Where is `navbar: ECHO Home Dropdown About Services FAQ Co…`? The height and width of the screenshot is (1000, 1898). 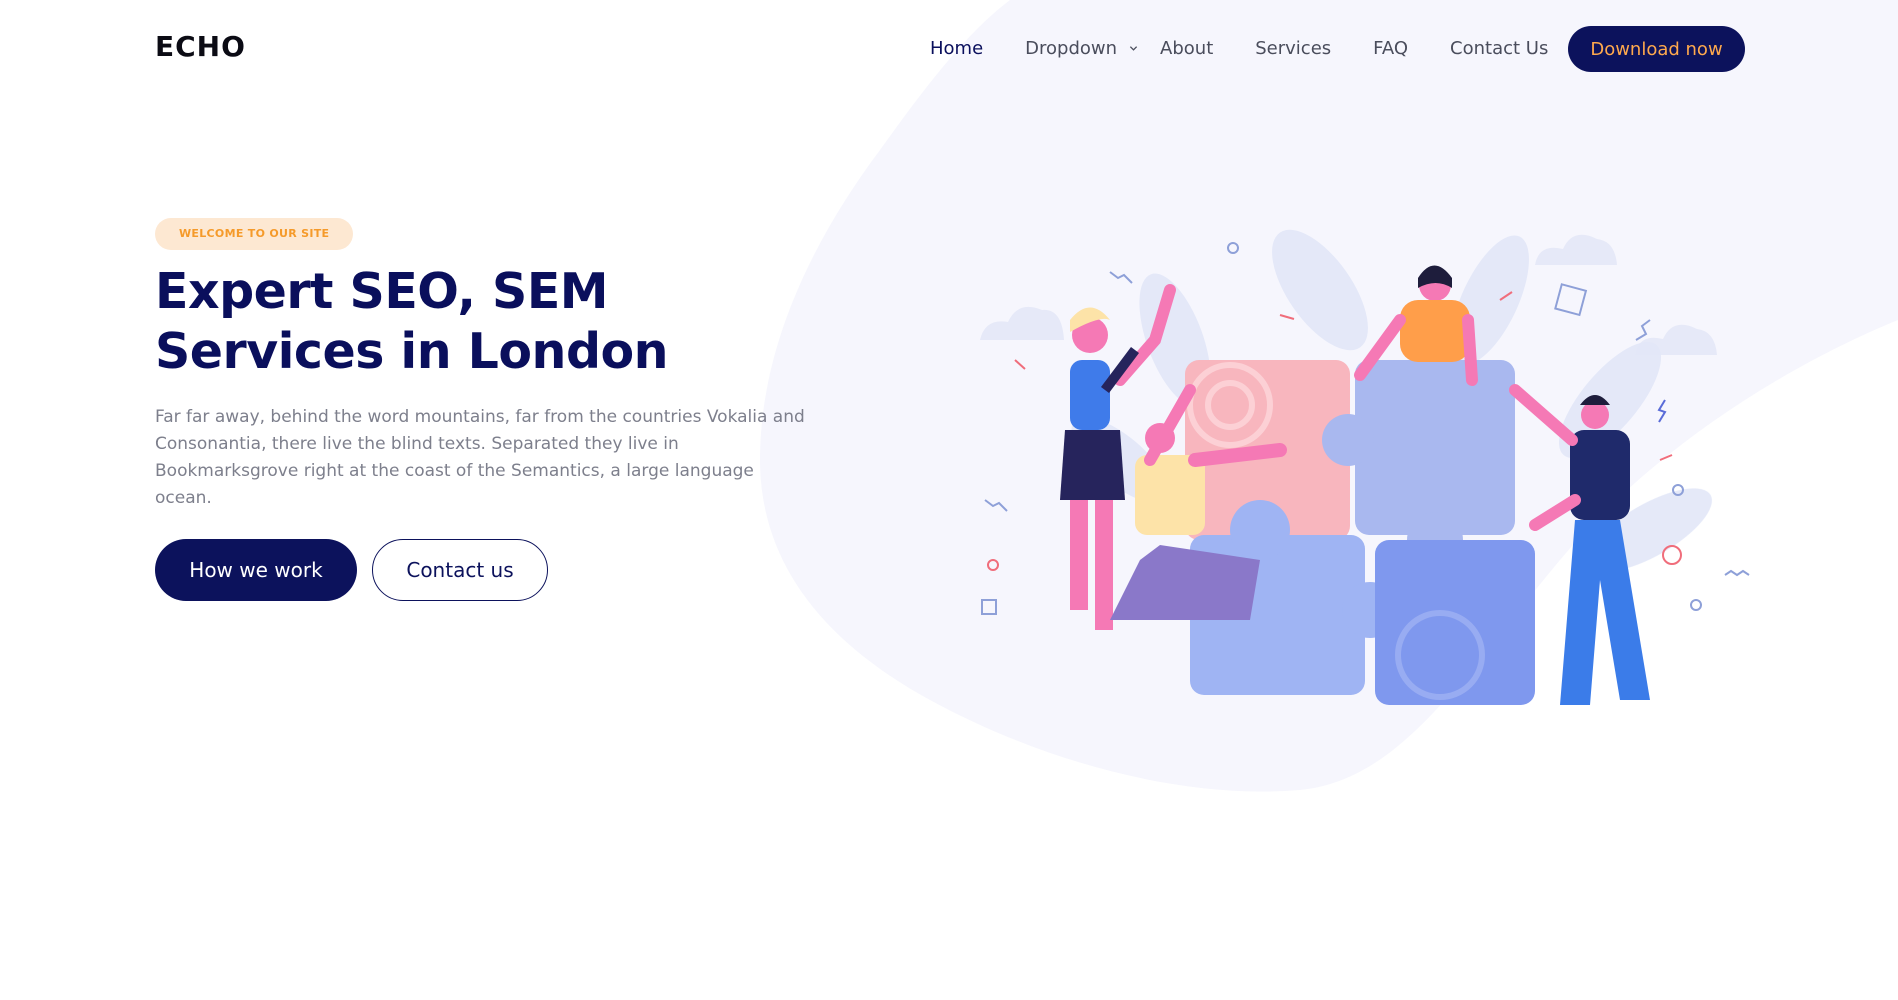 navbar: ECHO Home Dropdown About Services FAQ Co… is located at coordinates (949, 50).